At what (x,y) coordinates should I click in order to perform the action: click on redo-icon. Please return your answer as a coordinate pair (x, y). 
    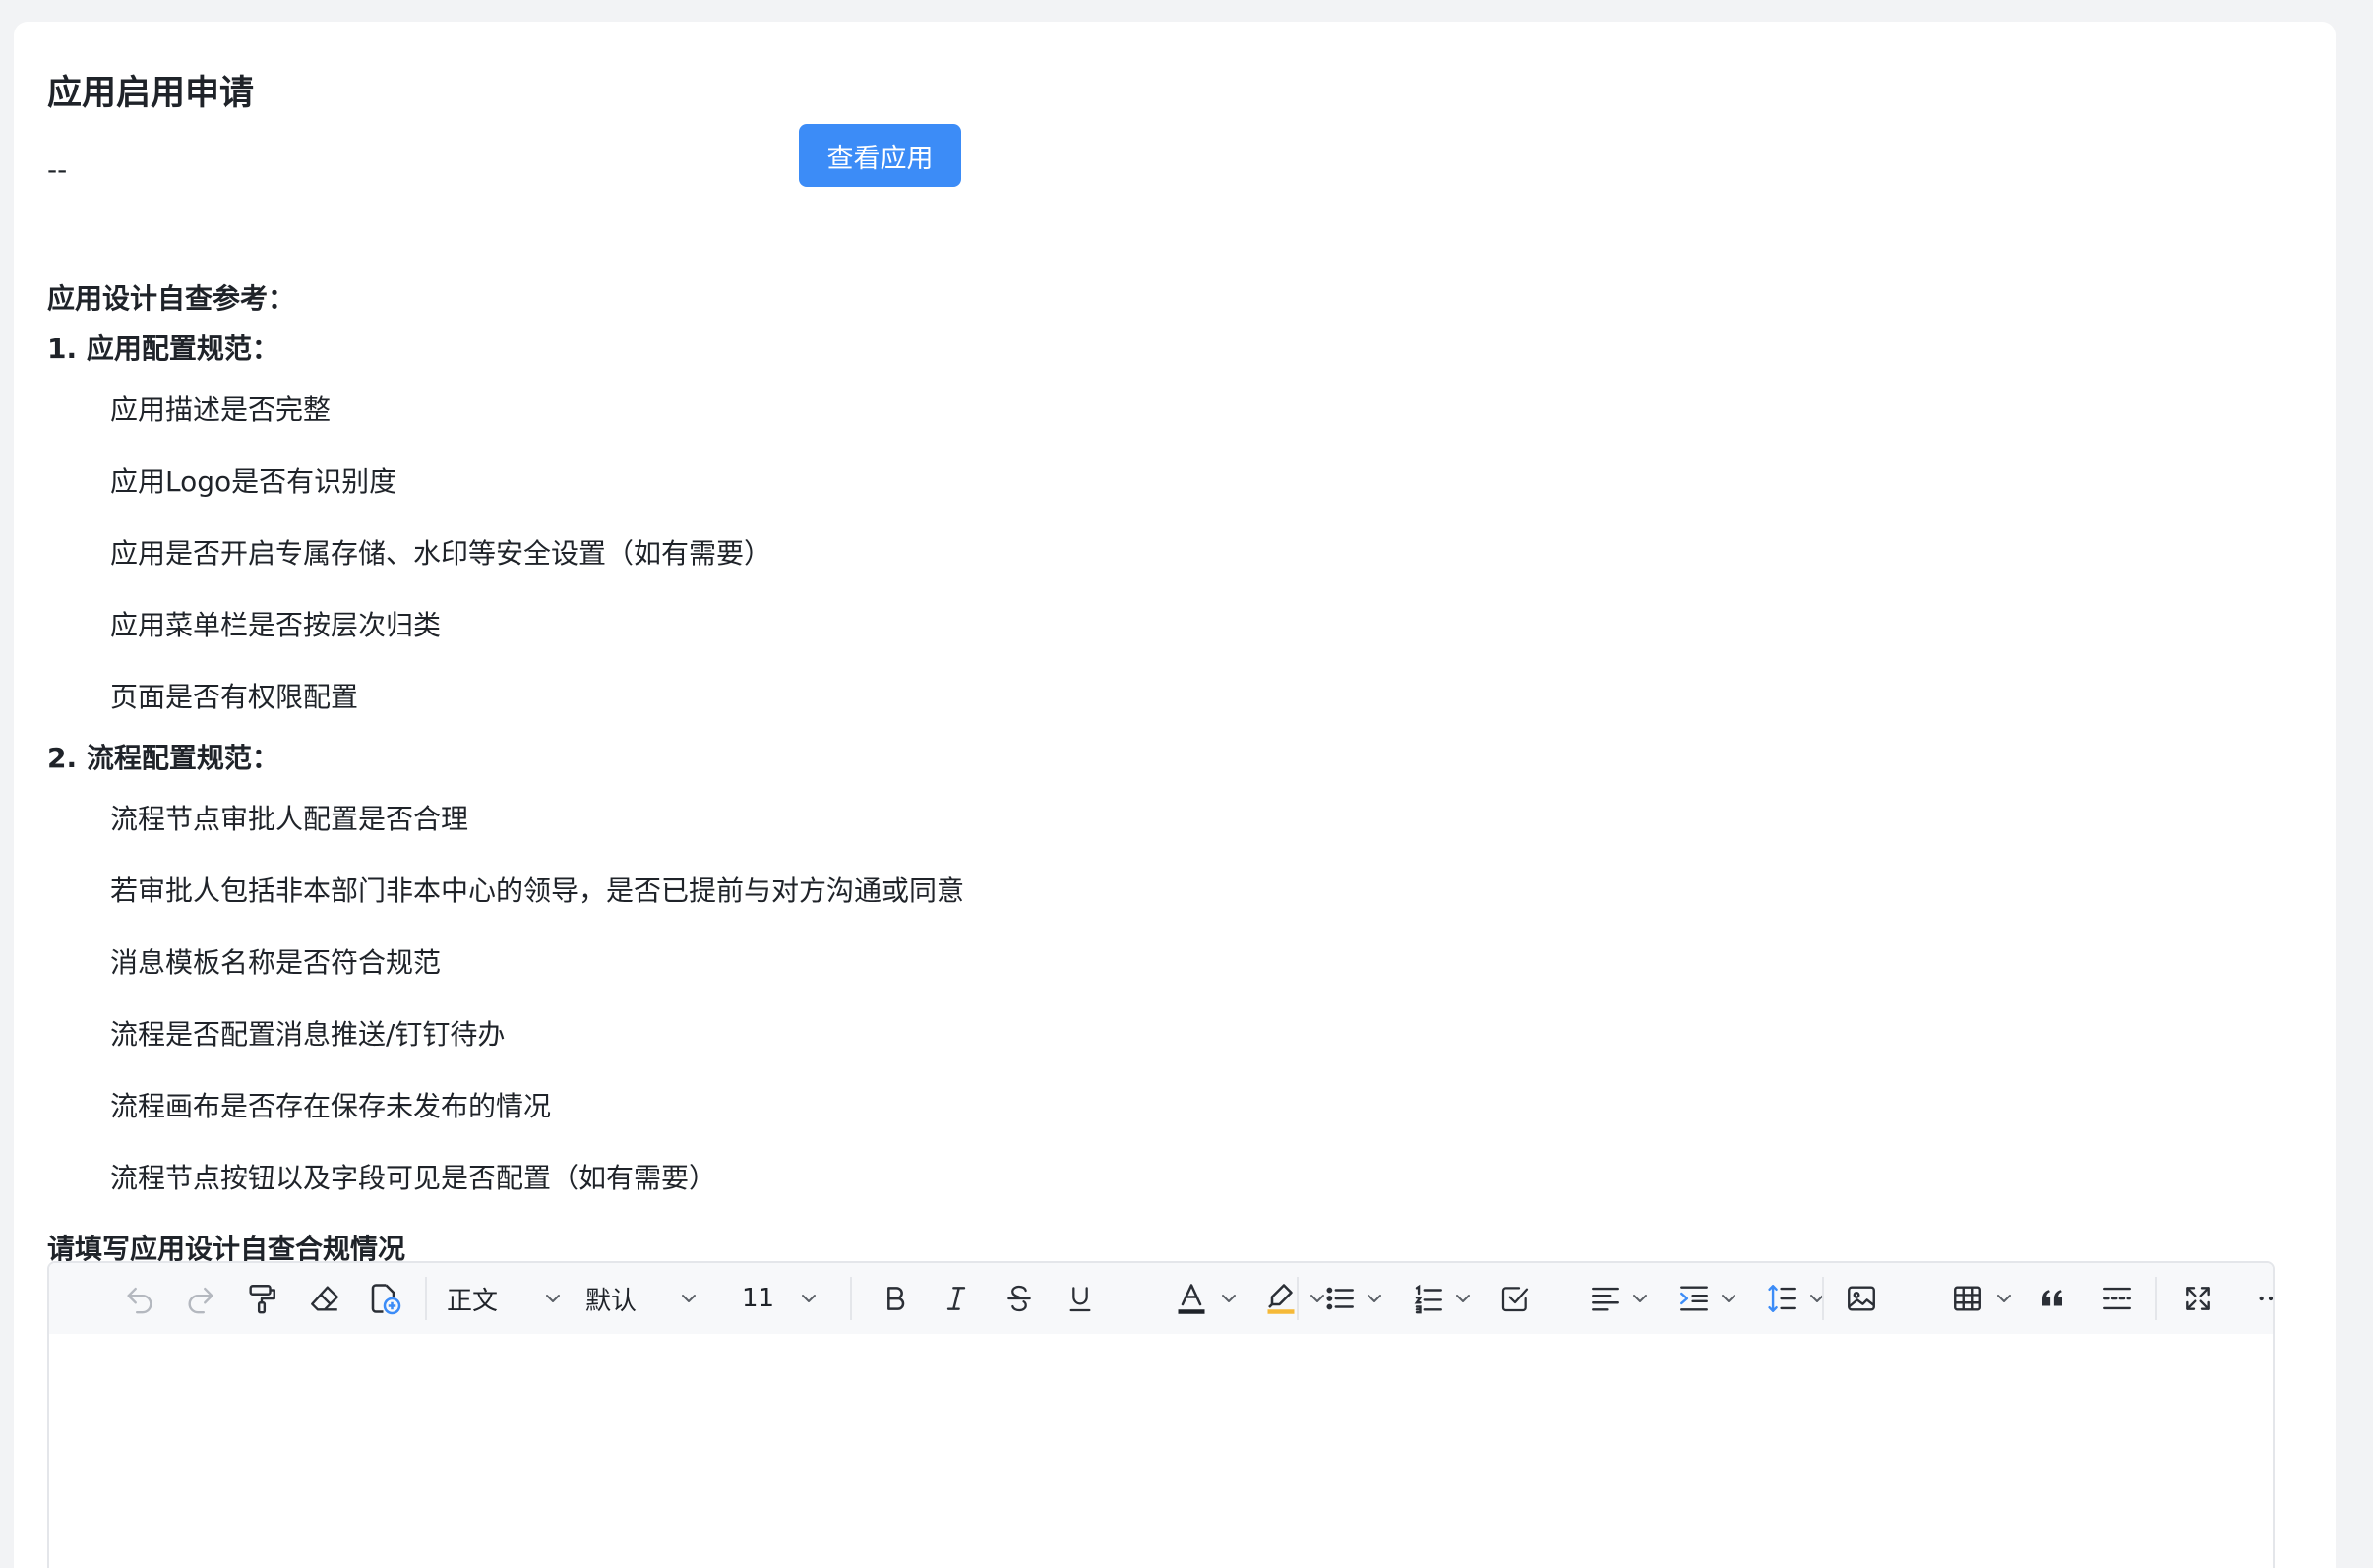
    Looking at the image, I should click on (201, 1298).